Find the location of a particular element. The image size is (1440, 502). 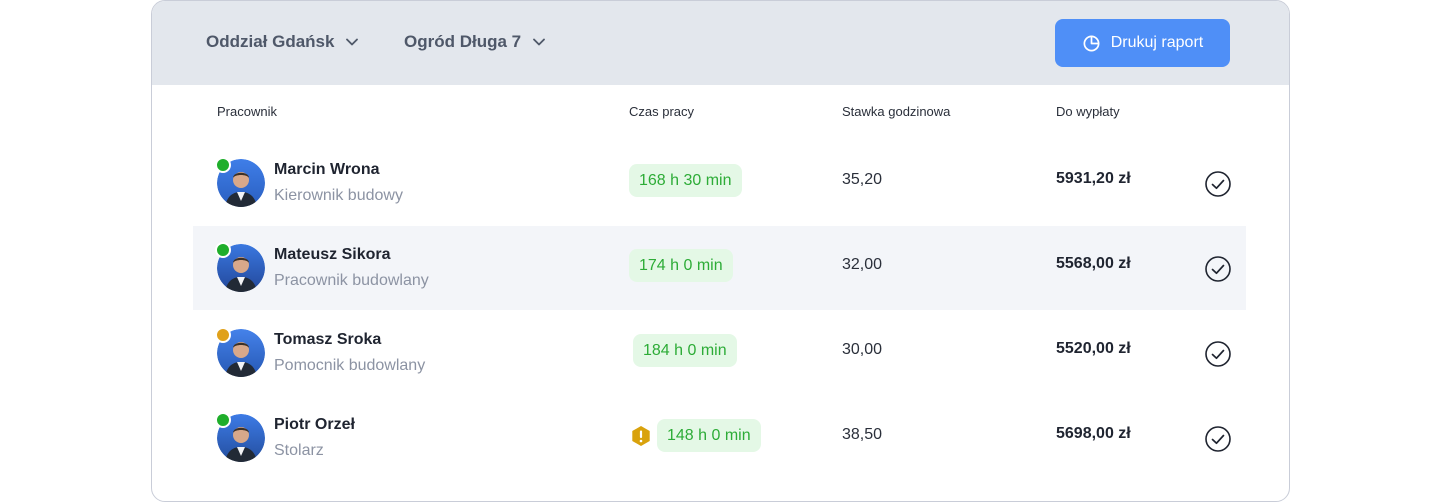

column-header-employee: Pracownik is located at coordinates (247, 111).